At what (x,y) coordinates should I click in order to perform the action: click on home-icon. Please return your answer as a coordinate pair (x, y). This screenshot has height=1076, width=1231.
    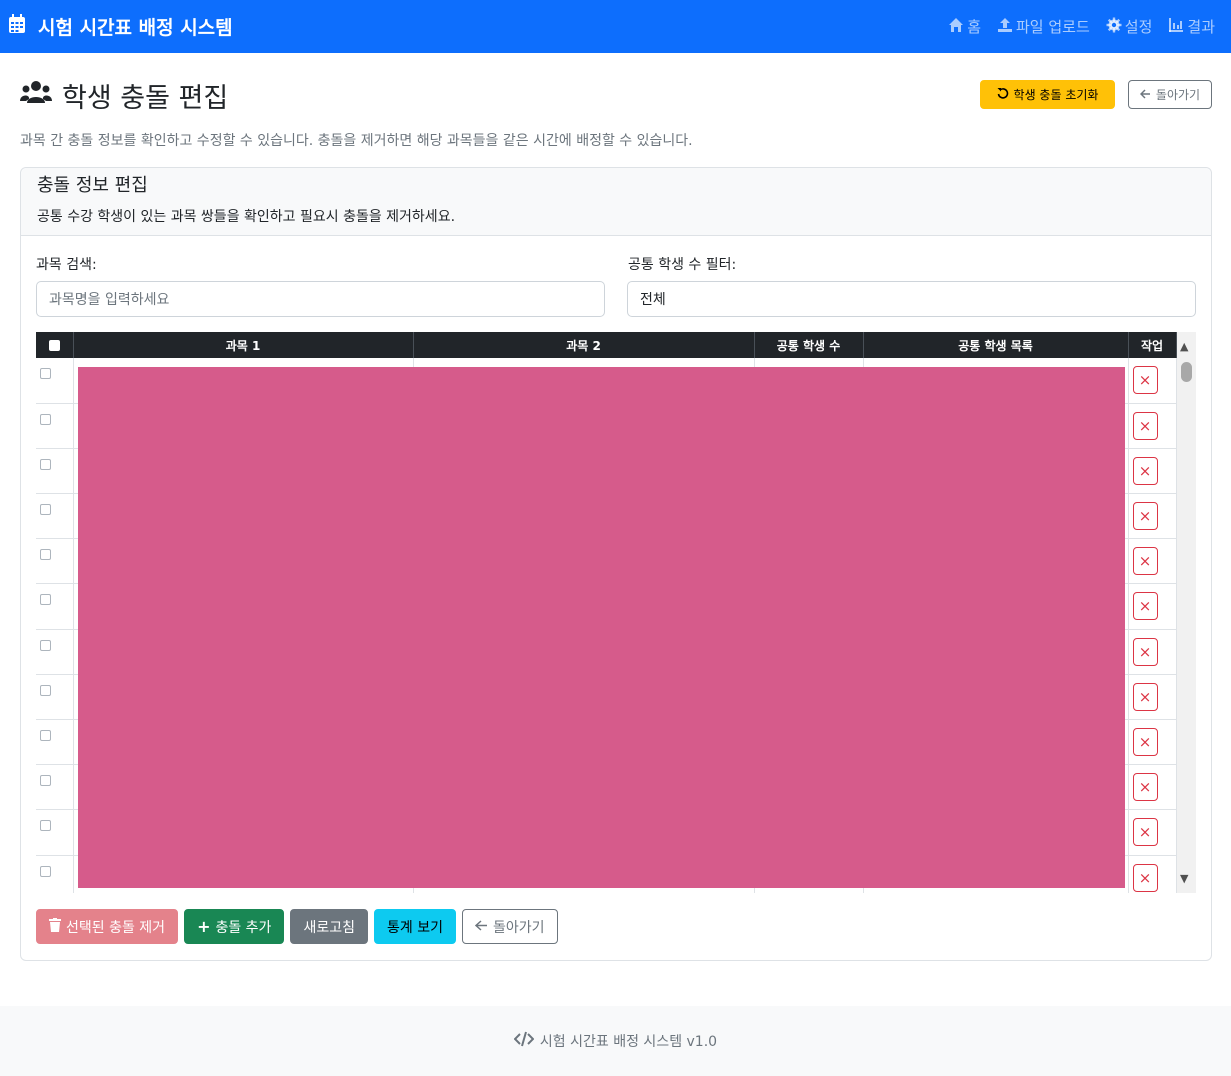
    Looking at the image, I should click on (956, 27).